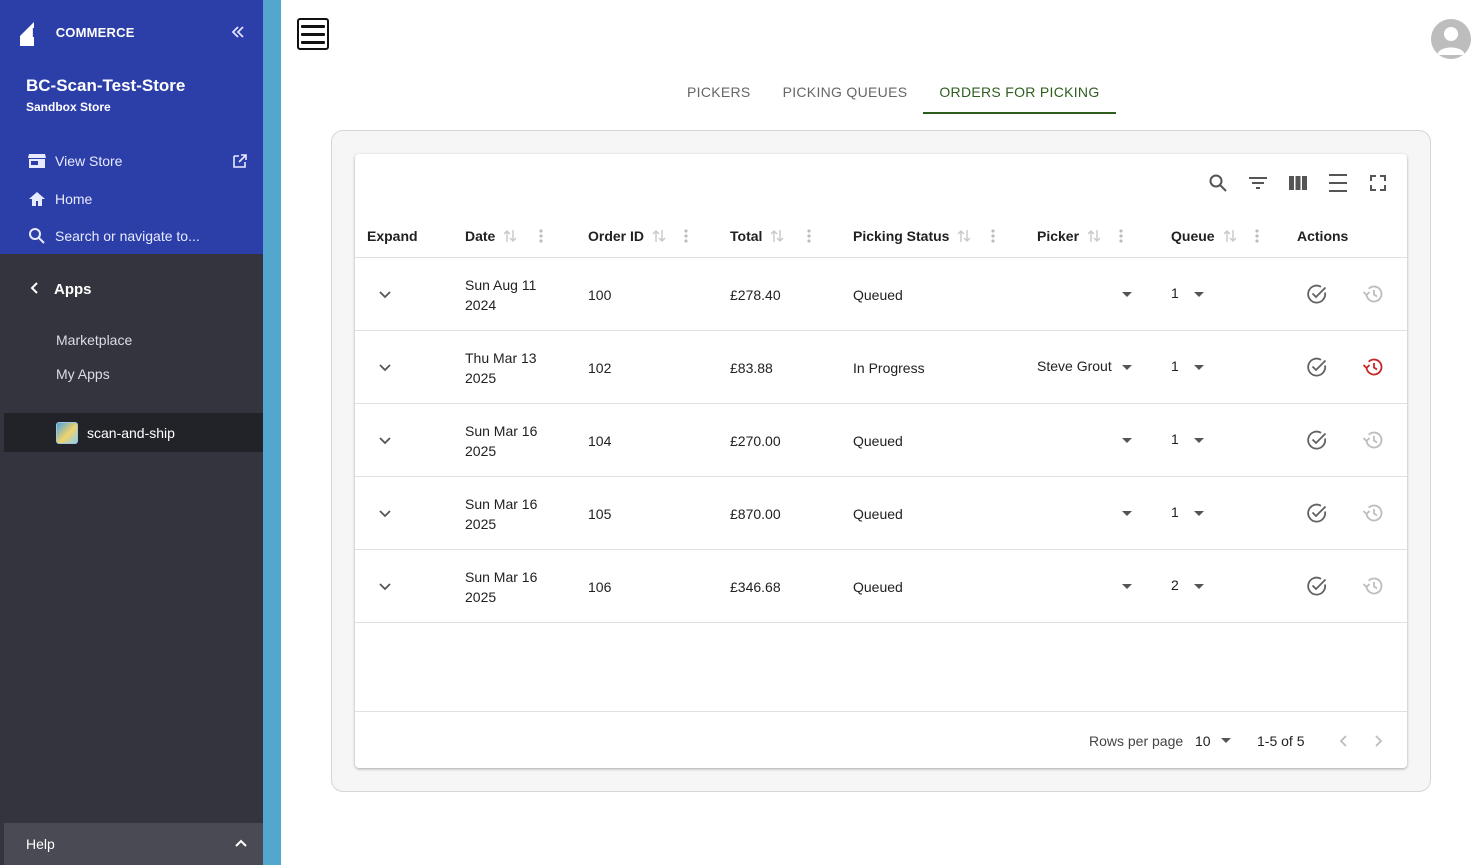  I want to click on column-header-label: Date, so click(480, 236).